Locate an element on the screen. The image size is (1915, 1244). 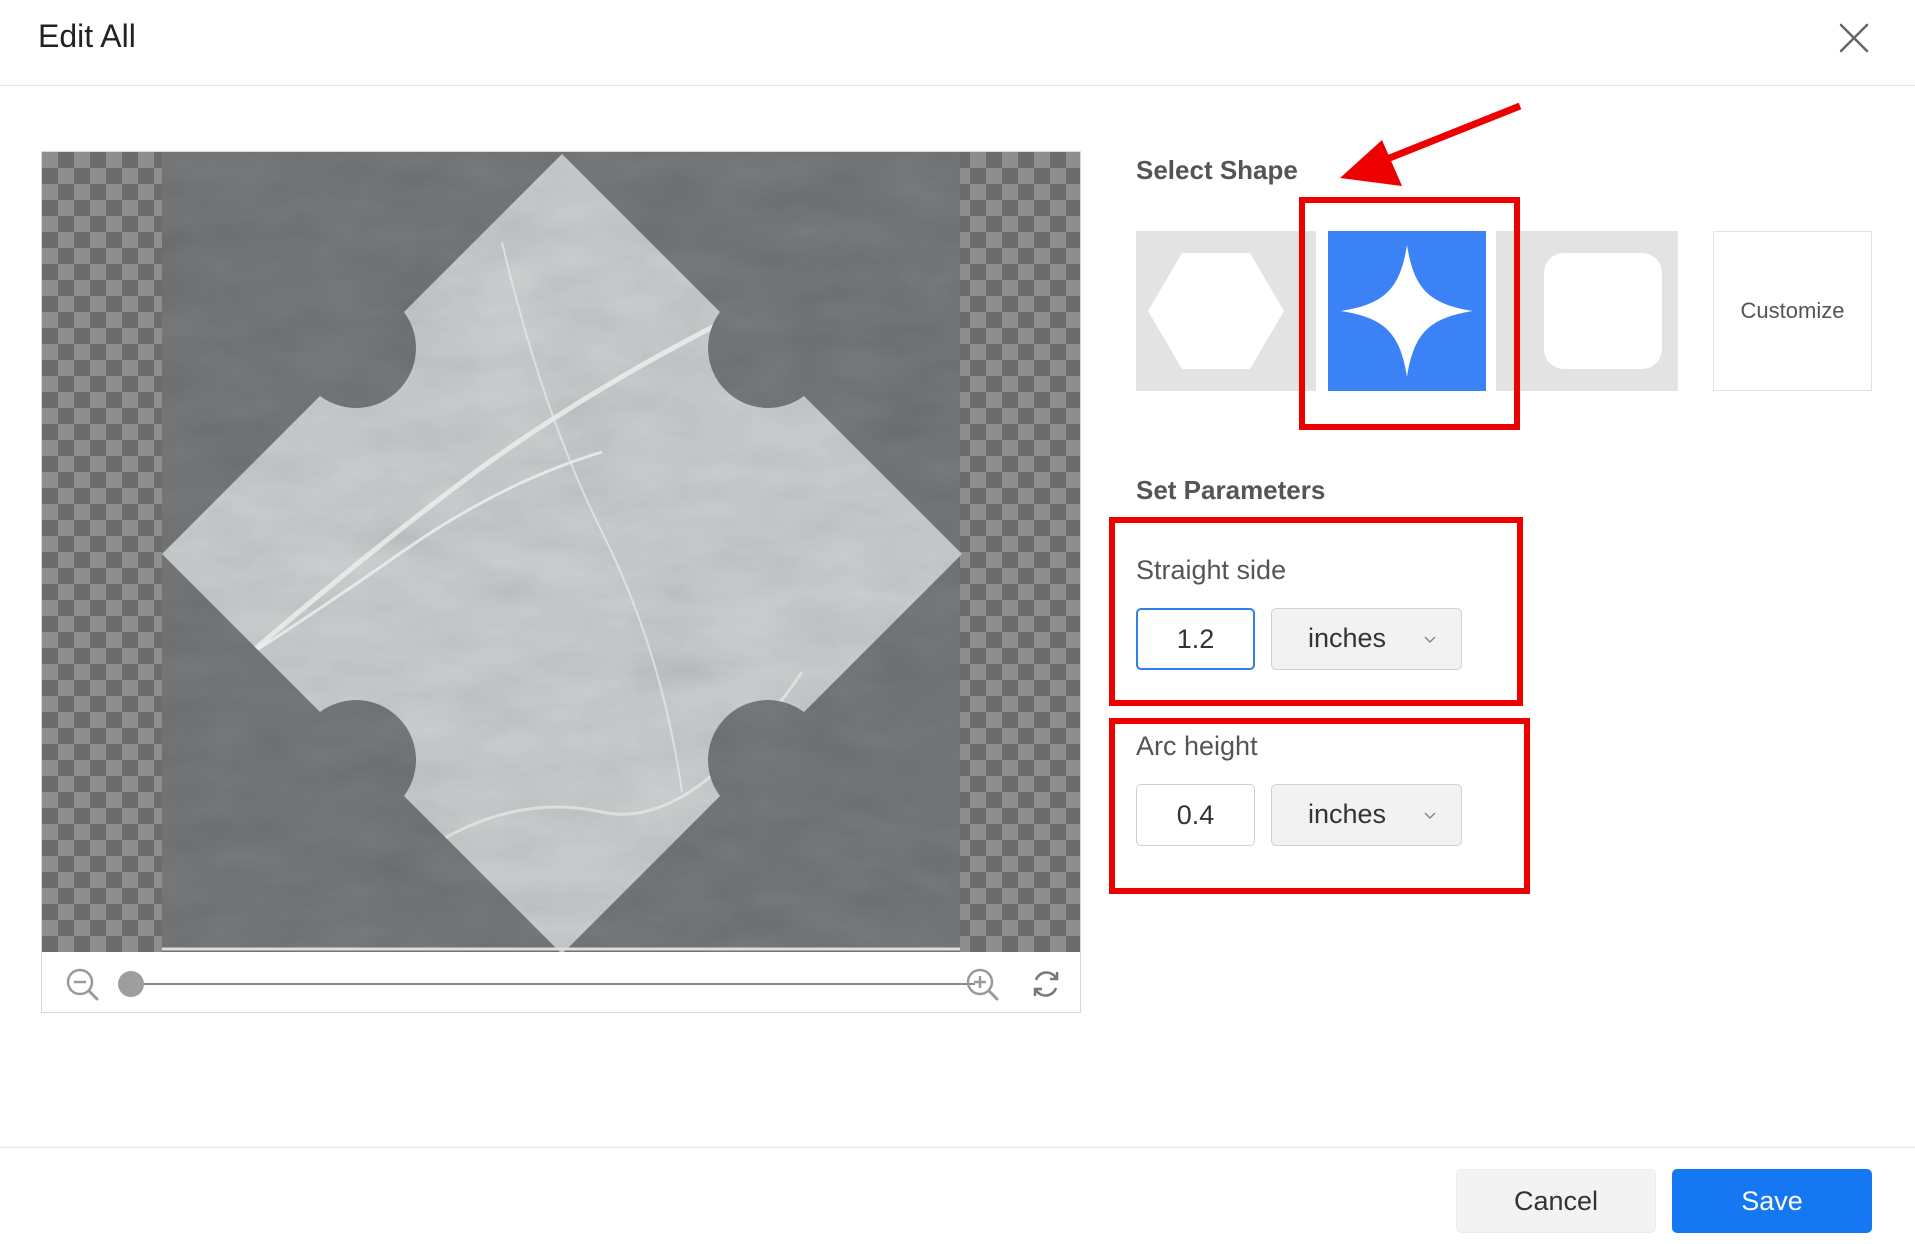
close-icon is located at coordinates (1854, 38).